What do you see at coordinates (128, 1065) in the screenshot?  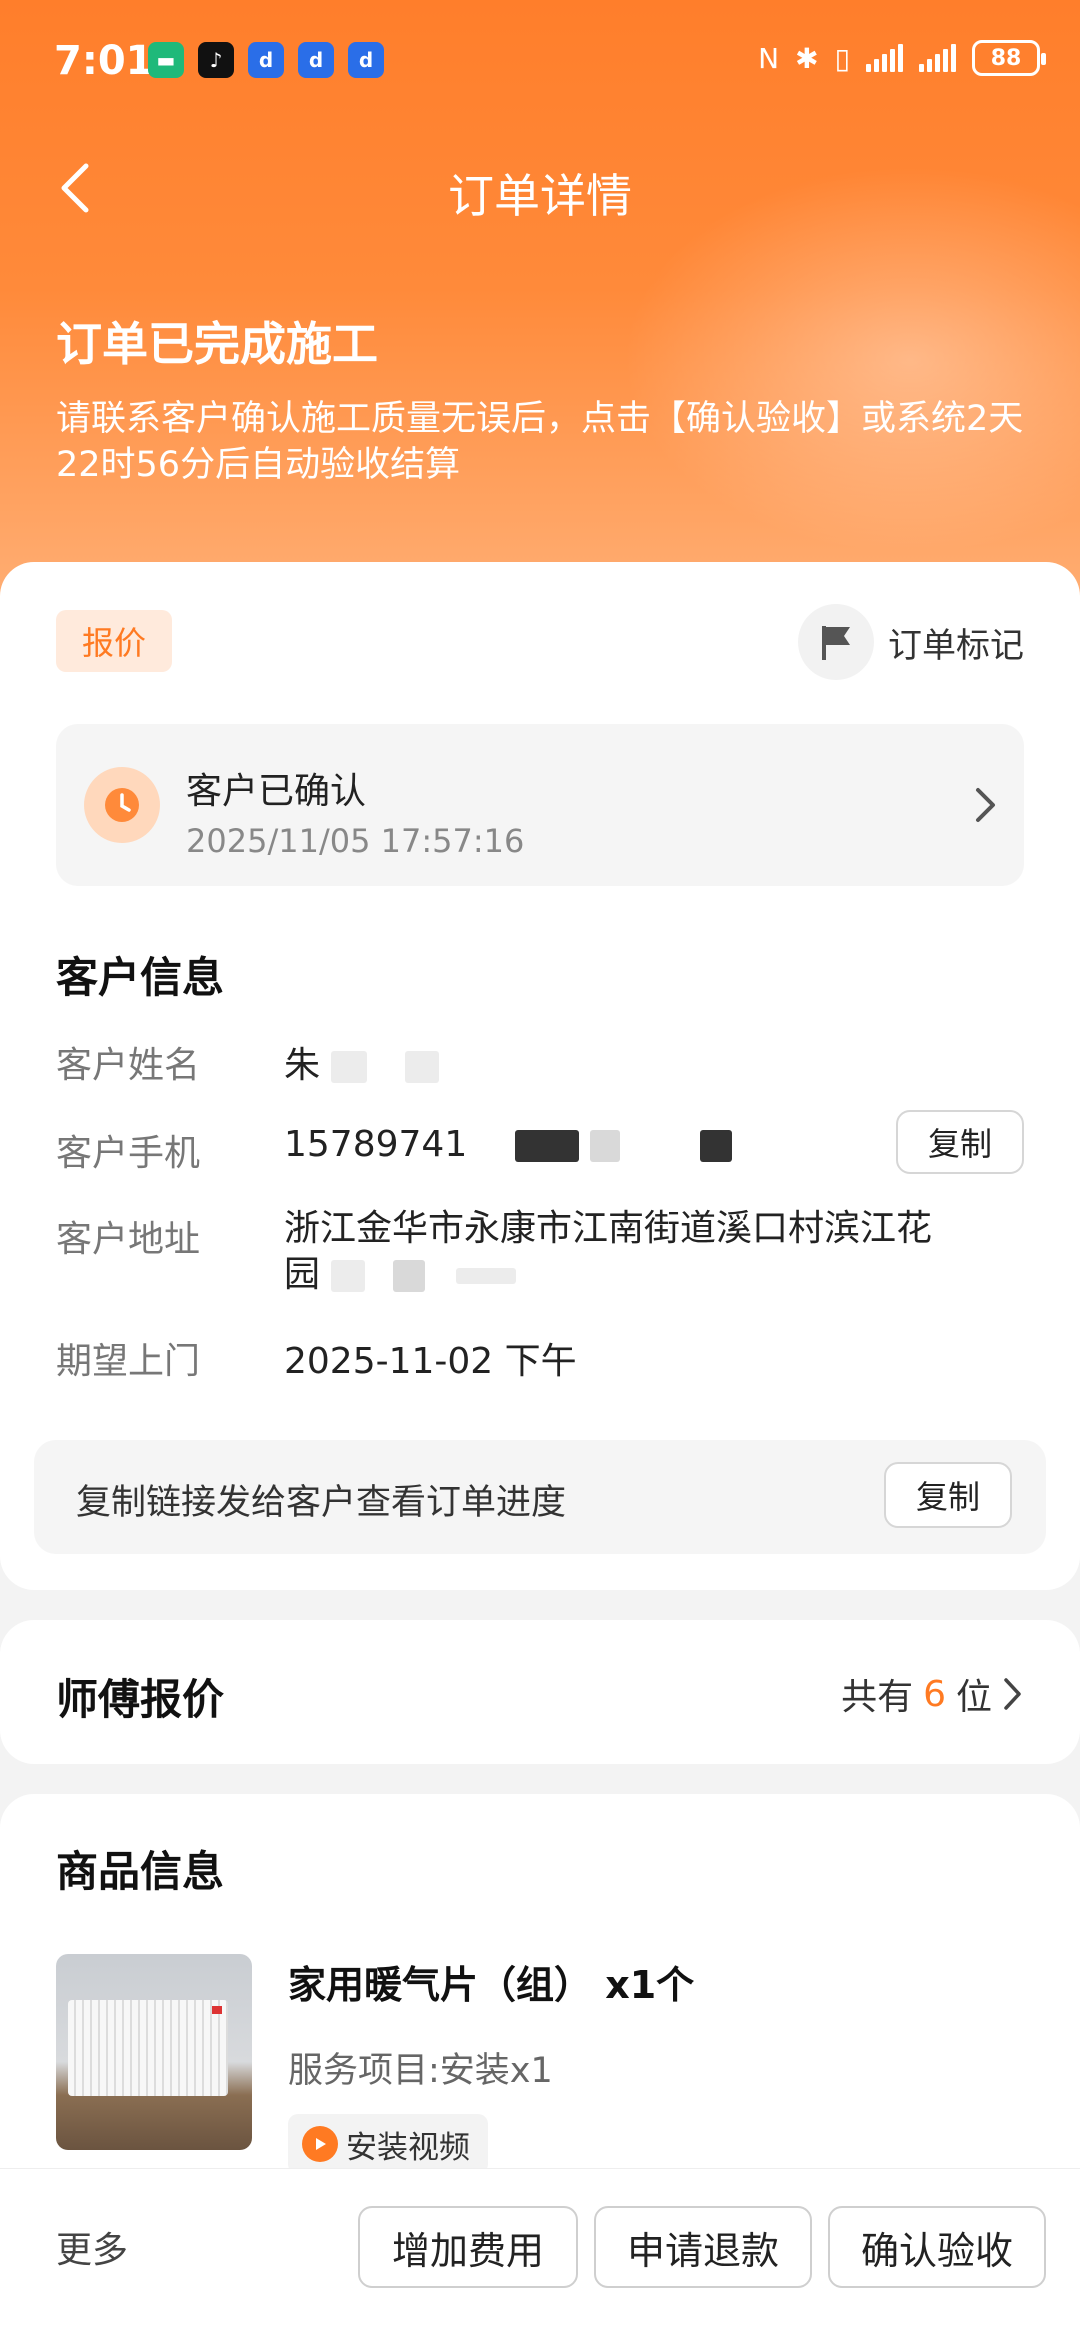 I see `customer-name-label: 客户姓名` at bounding box center [128, 1065].